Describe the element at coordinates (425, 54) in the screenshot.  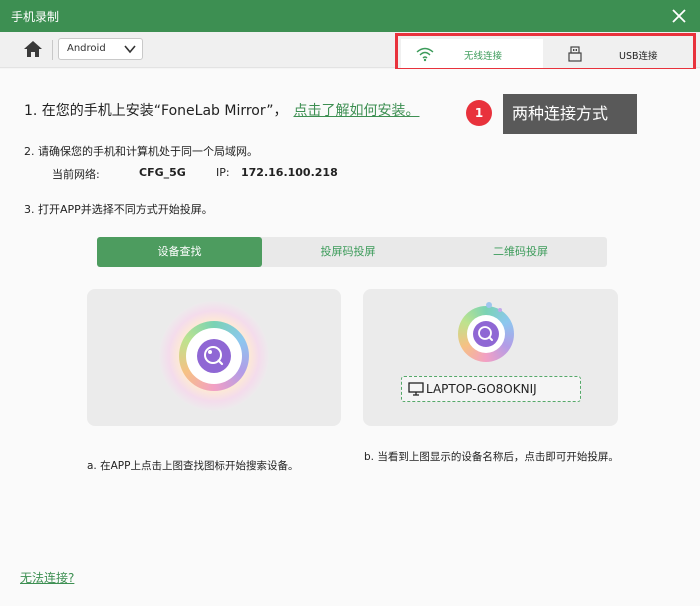
I see `wifi-icon` at that location.